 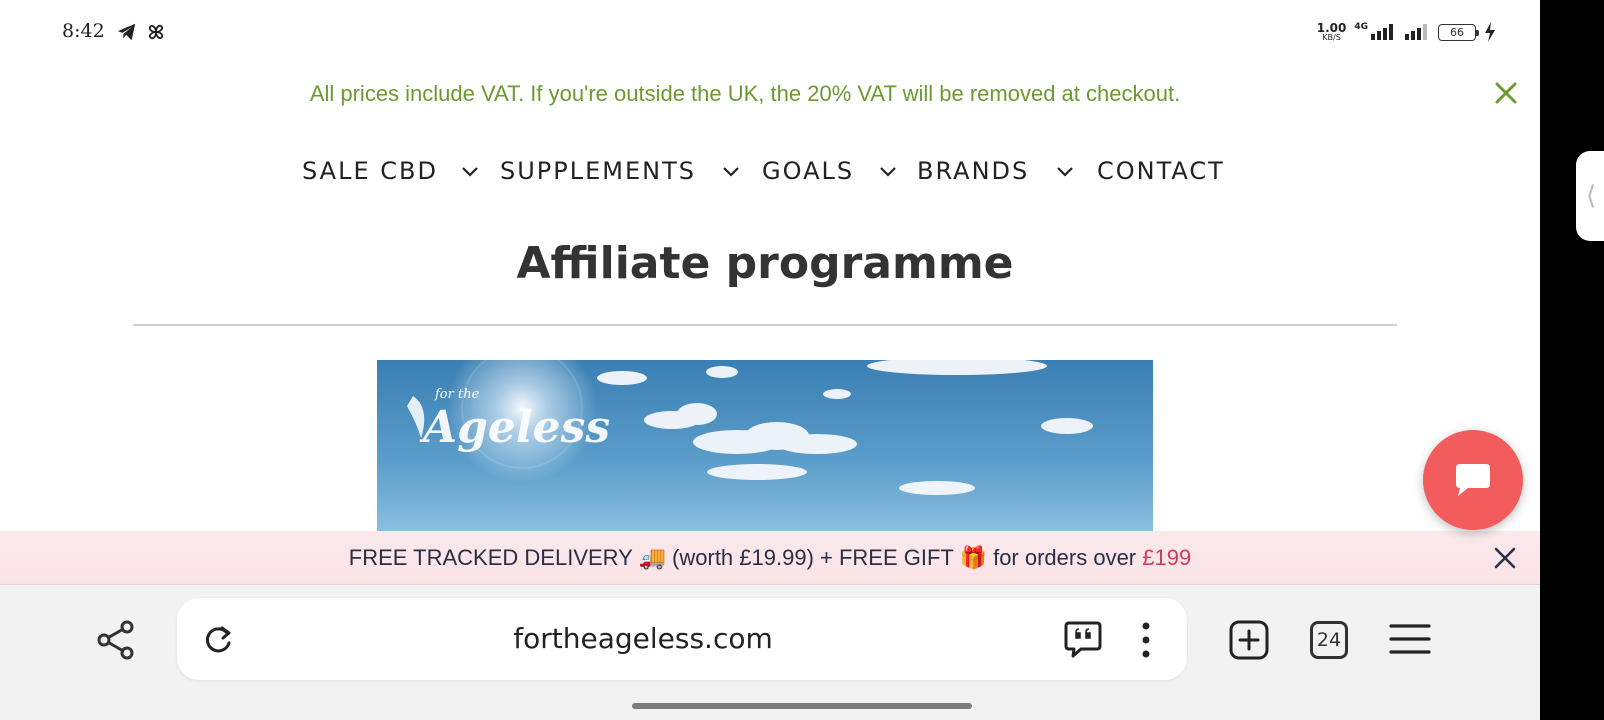 I want to click on nav-item-supplements: SUPPLEMENTS, so click(x=598, y=171).